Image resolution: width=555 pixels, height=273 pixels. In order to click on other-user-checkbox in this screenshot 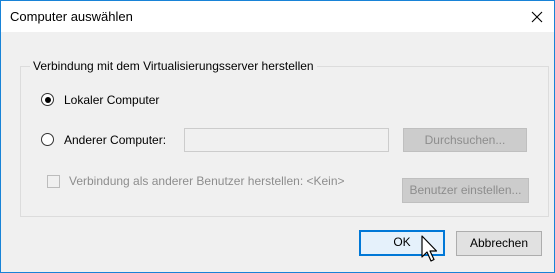, I will do `click(53, 181)`.